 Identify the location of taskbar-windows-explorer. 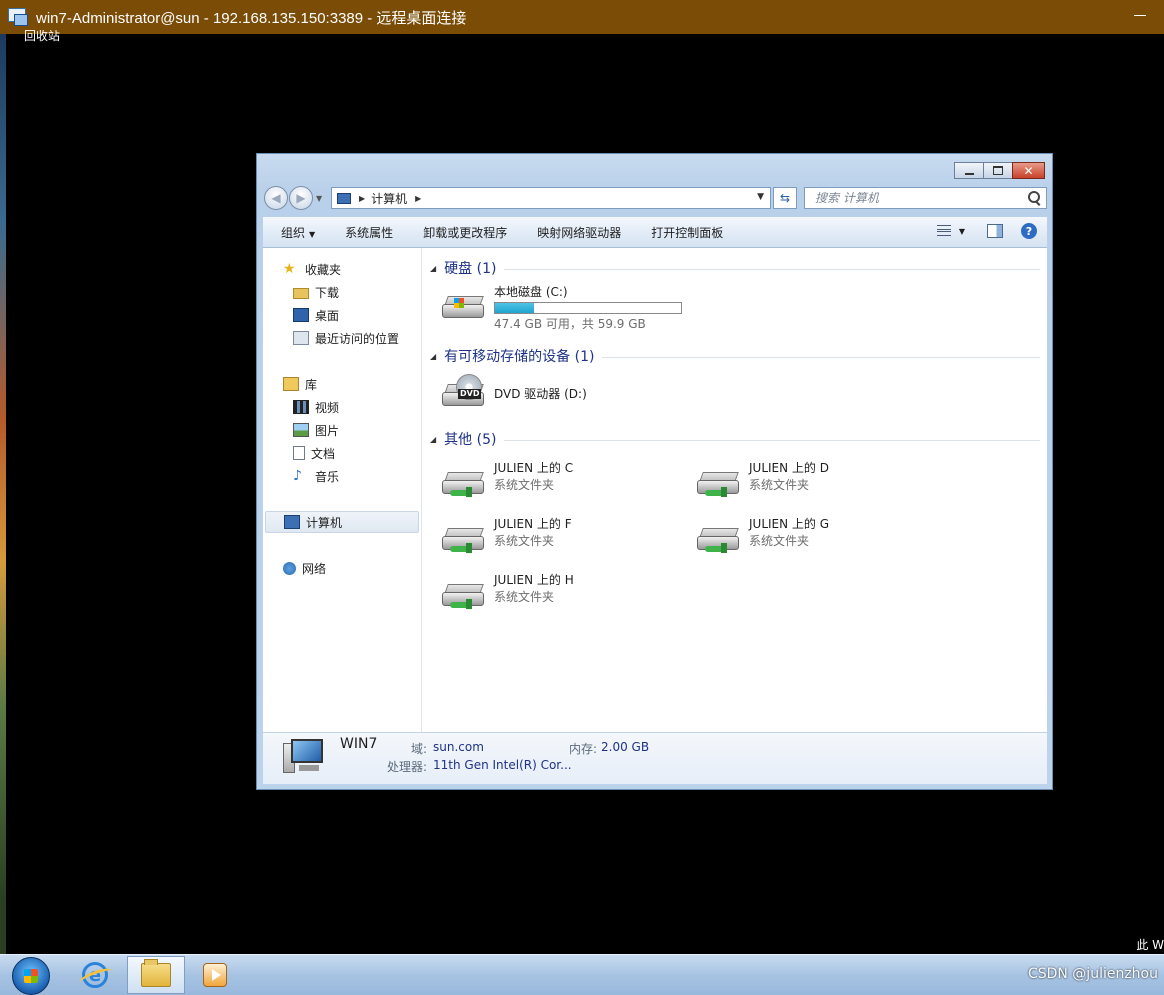
(156, 975).